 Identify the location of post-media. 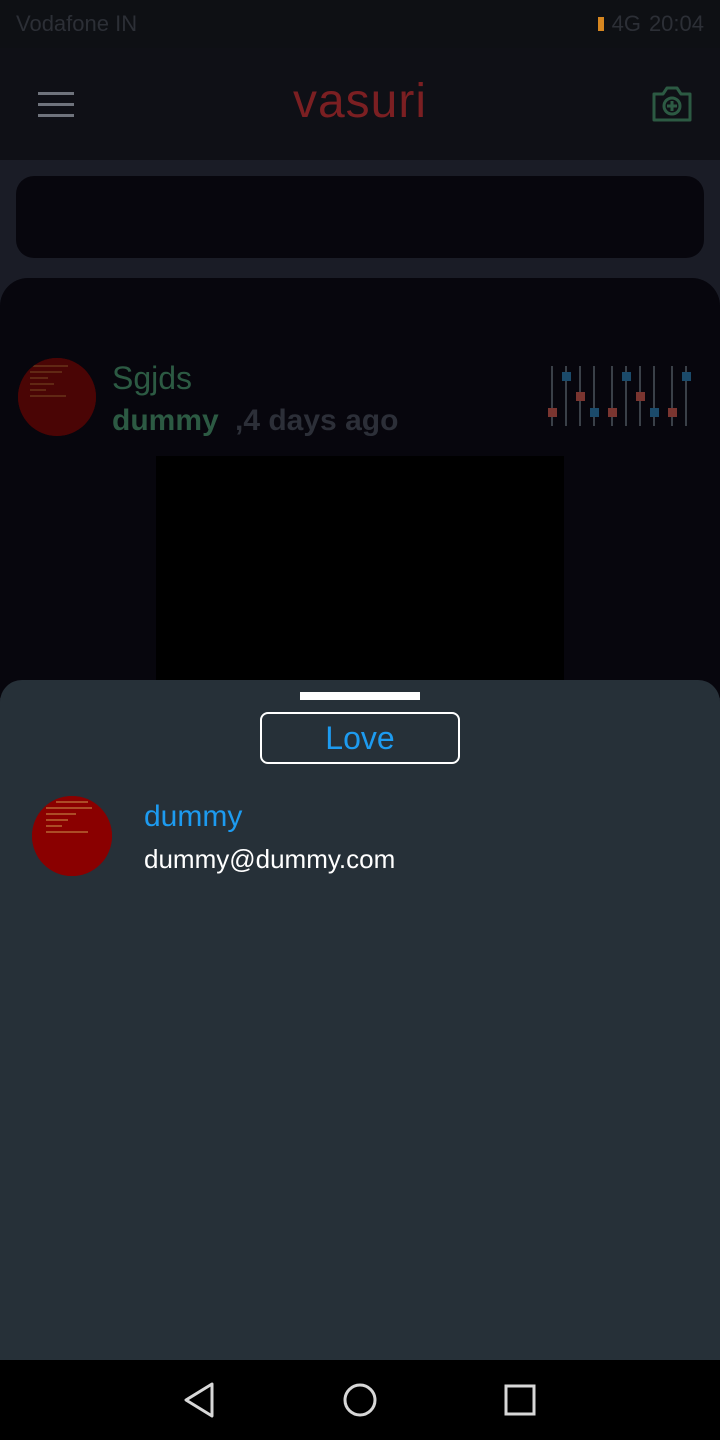
(360, 577).